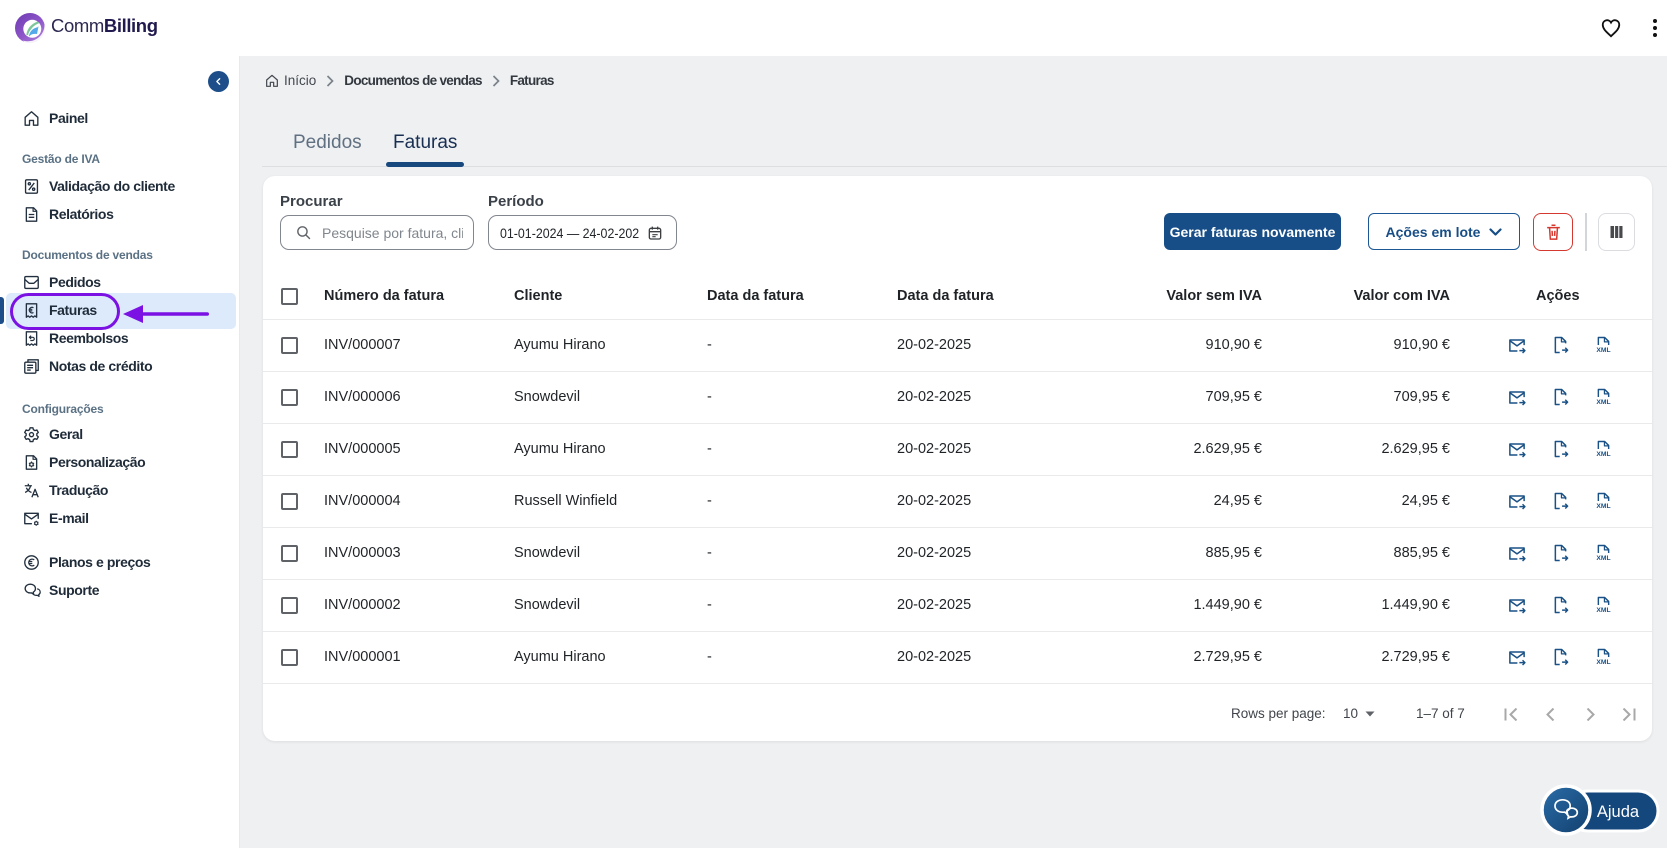  Describe the element at coordinates (1618, 812) in the screenshot. I see `svg-text: Ajuda` at that location.